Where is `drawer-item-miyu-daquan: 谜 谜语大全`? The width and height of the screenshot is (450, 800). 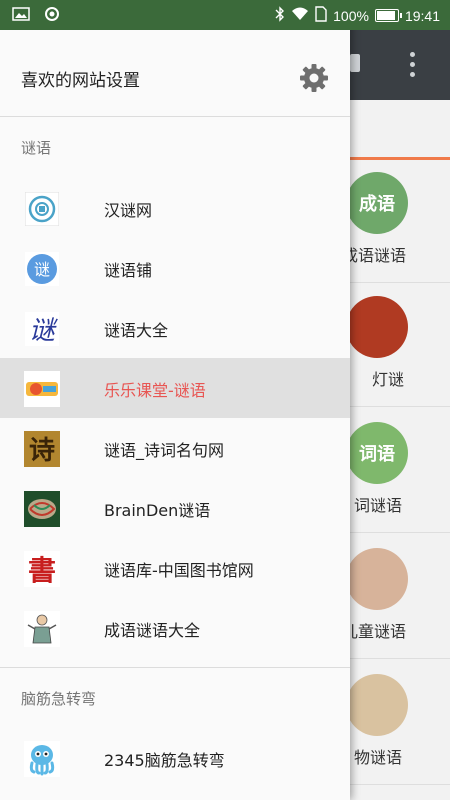 drawer-item-miyu-daquan: 谜 谜语大全 is located at coordinates (175, 328).